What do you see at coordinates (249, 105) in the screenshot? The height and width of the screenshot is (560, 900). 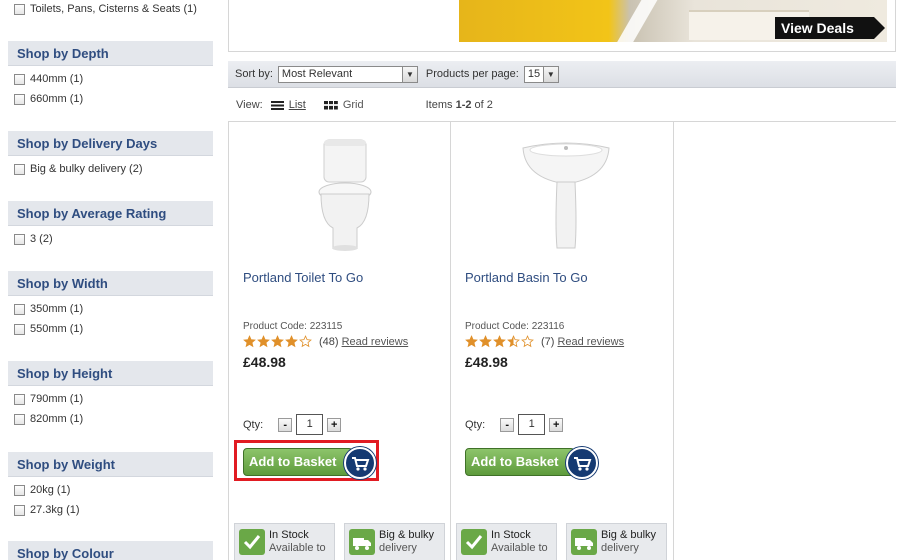 I see `view-label: View:` at bounding box center [249, 105].